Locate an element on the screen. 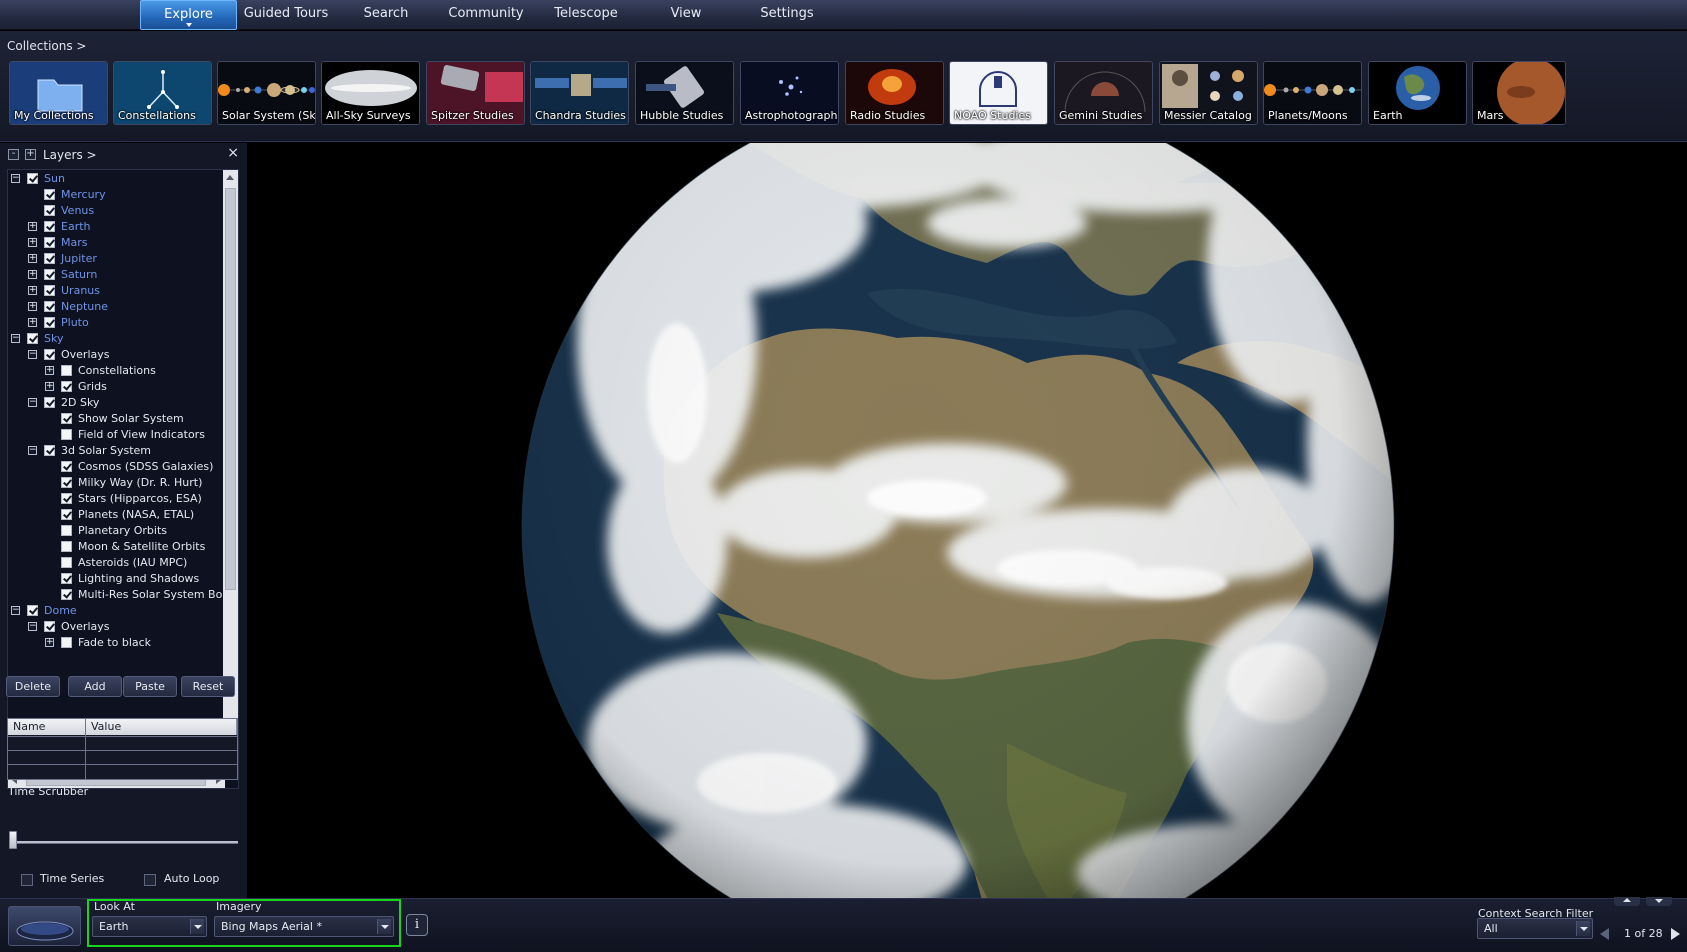 This screenshot has width=1687, height=952. layer-row: Asteroids (IAU MPC) is located at coordinates (115, 563).